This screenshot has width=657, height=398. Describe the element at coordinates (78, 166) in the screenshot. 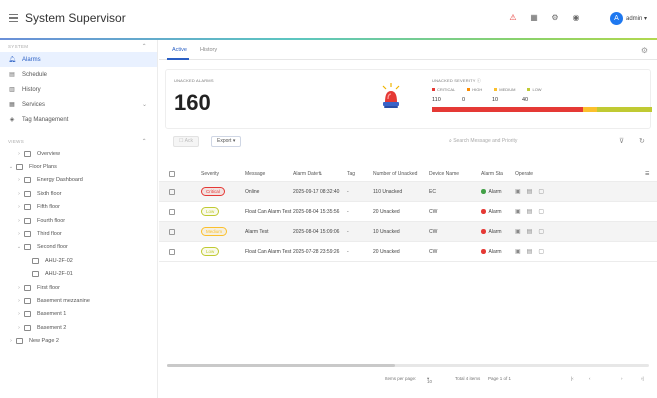

I see `tree-item: ⌄ Floor Plans` at that location.